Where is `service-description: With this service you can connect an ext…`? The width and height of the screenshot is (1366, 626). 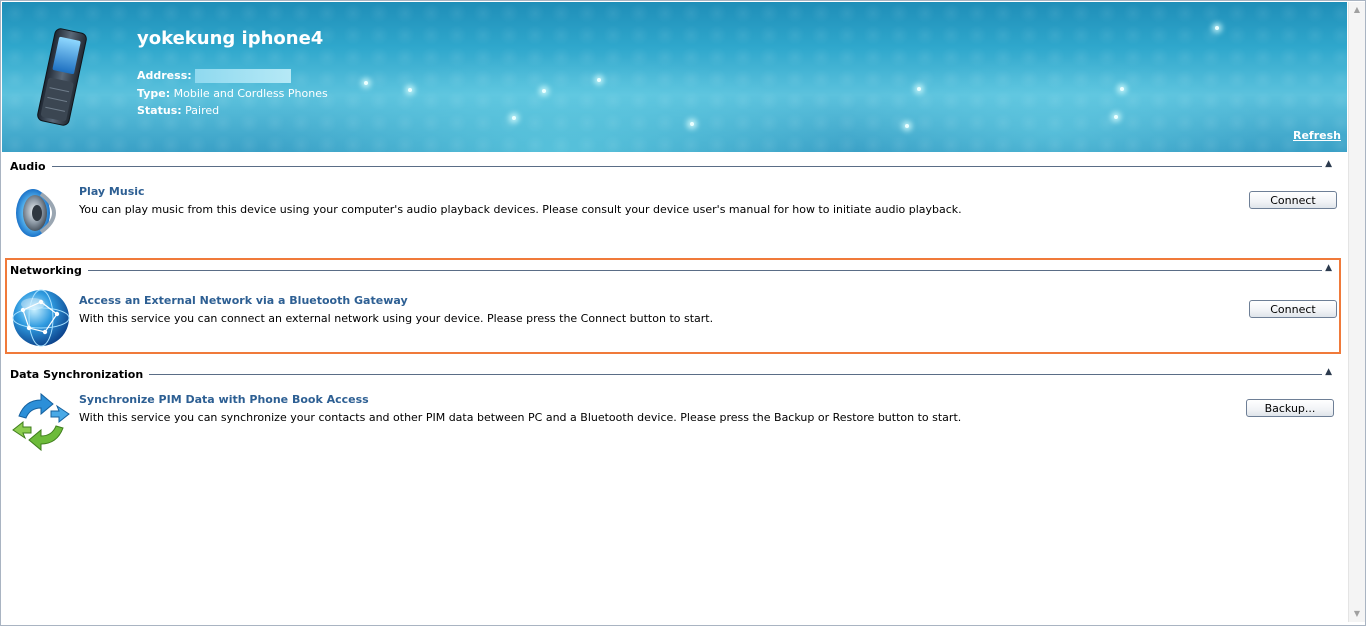
service-description: With this service you can connect an ext… is located at coordinates (396, 318).